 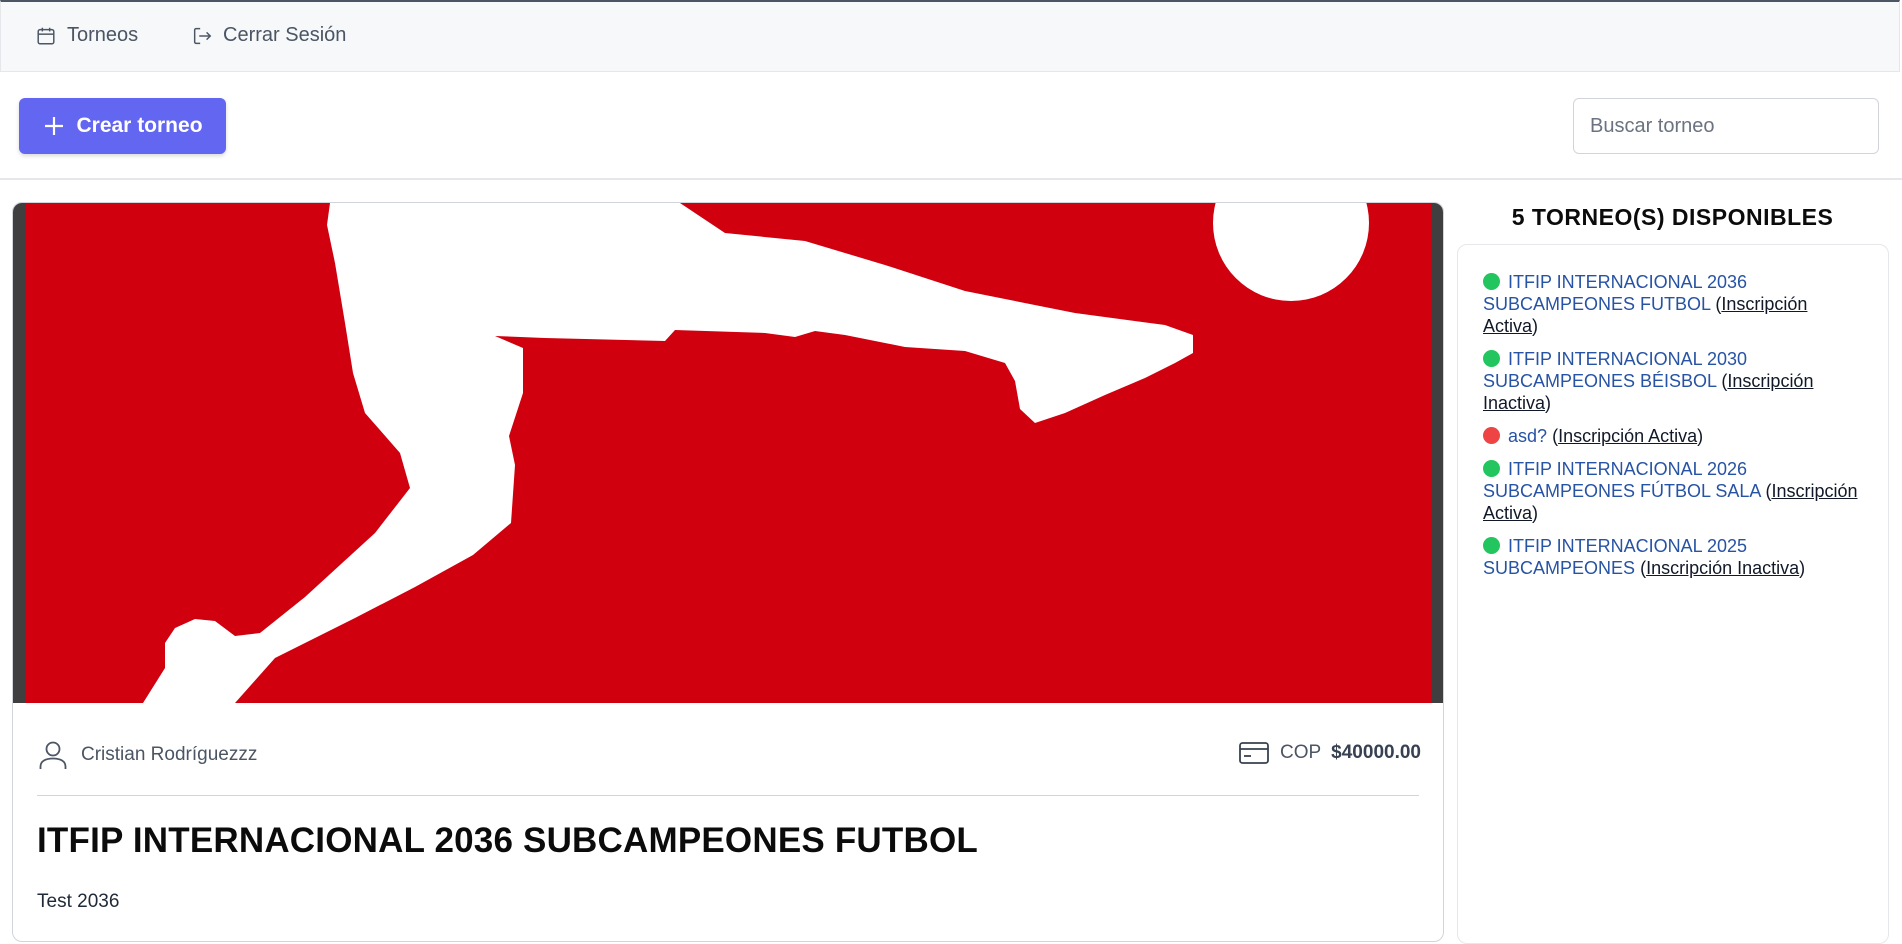 What do you see at coordinates (54, 126) in the screenshot?
I see `plus-icon` at bounding box center [54, 126].